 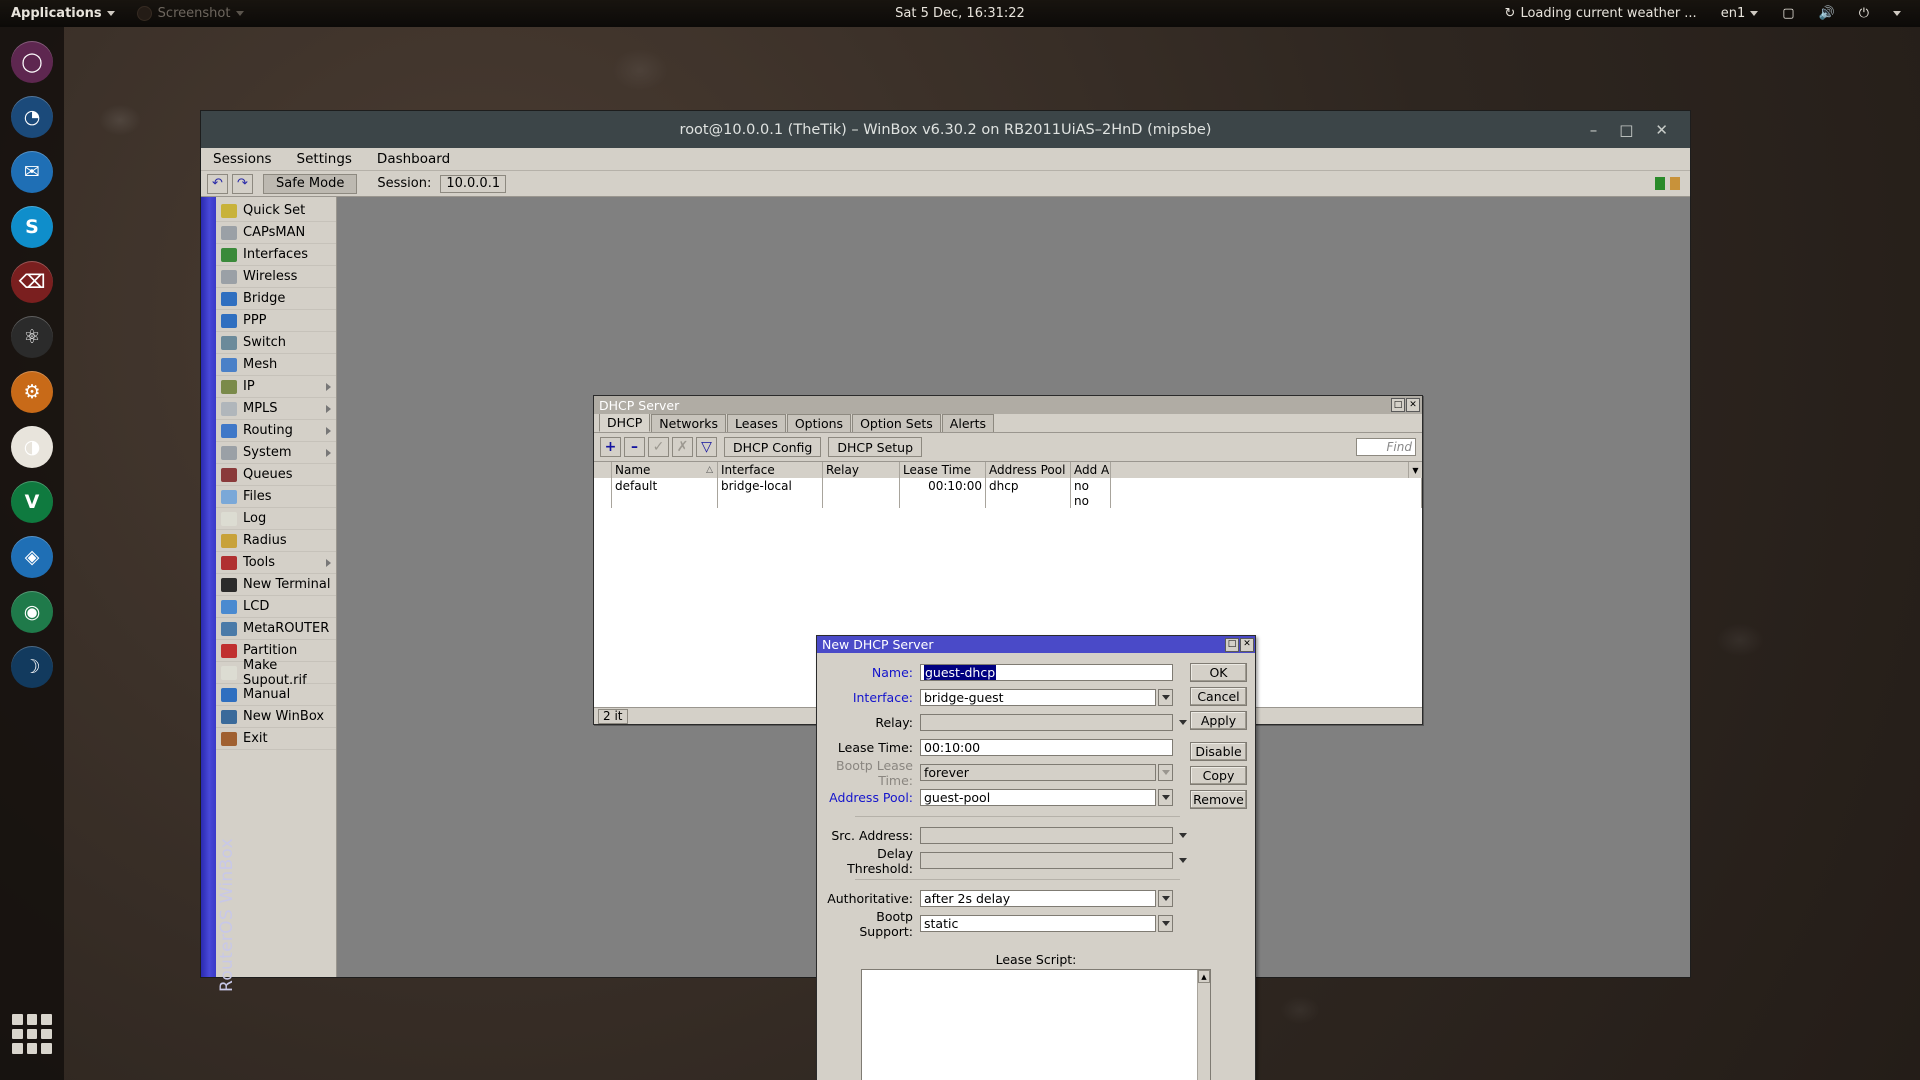 What do you see at coordinates (276, 695) in the screenshot?
I see `sidebar-item-manual: Manual` at bounding box center [276, 695].